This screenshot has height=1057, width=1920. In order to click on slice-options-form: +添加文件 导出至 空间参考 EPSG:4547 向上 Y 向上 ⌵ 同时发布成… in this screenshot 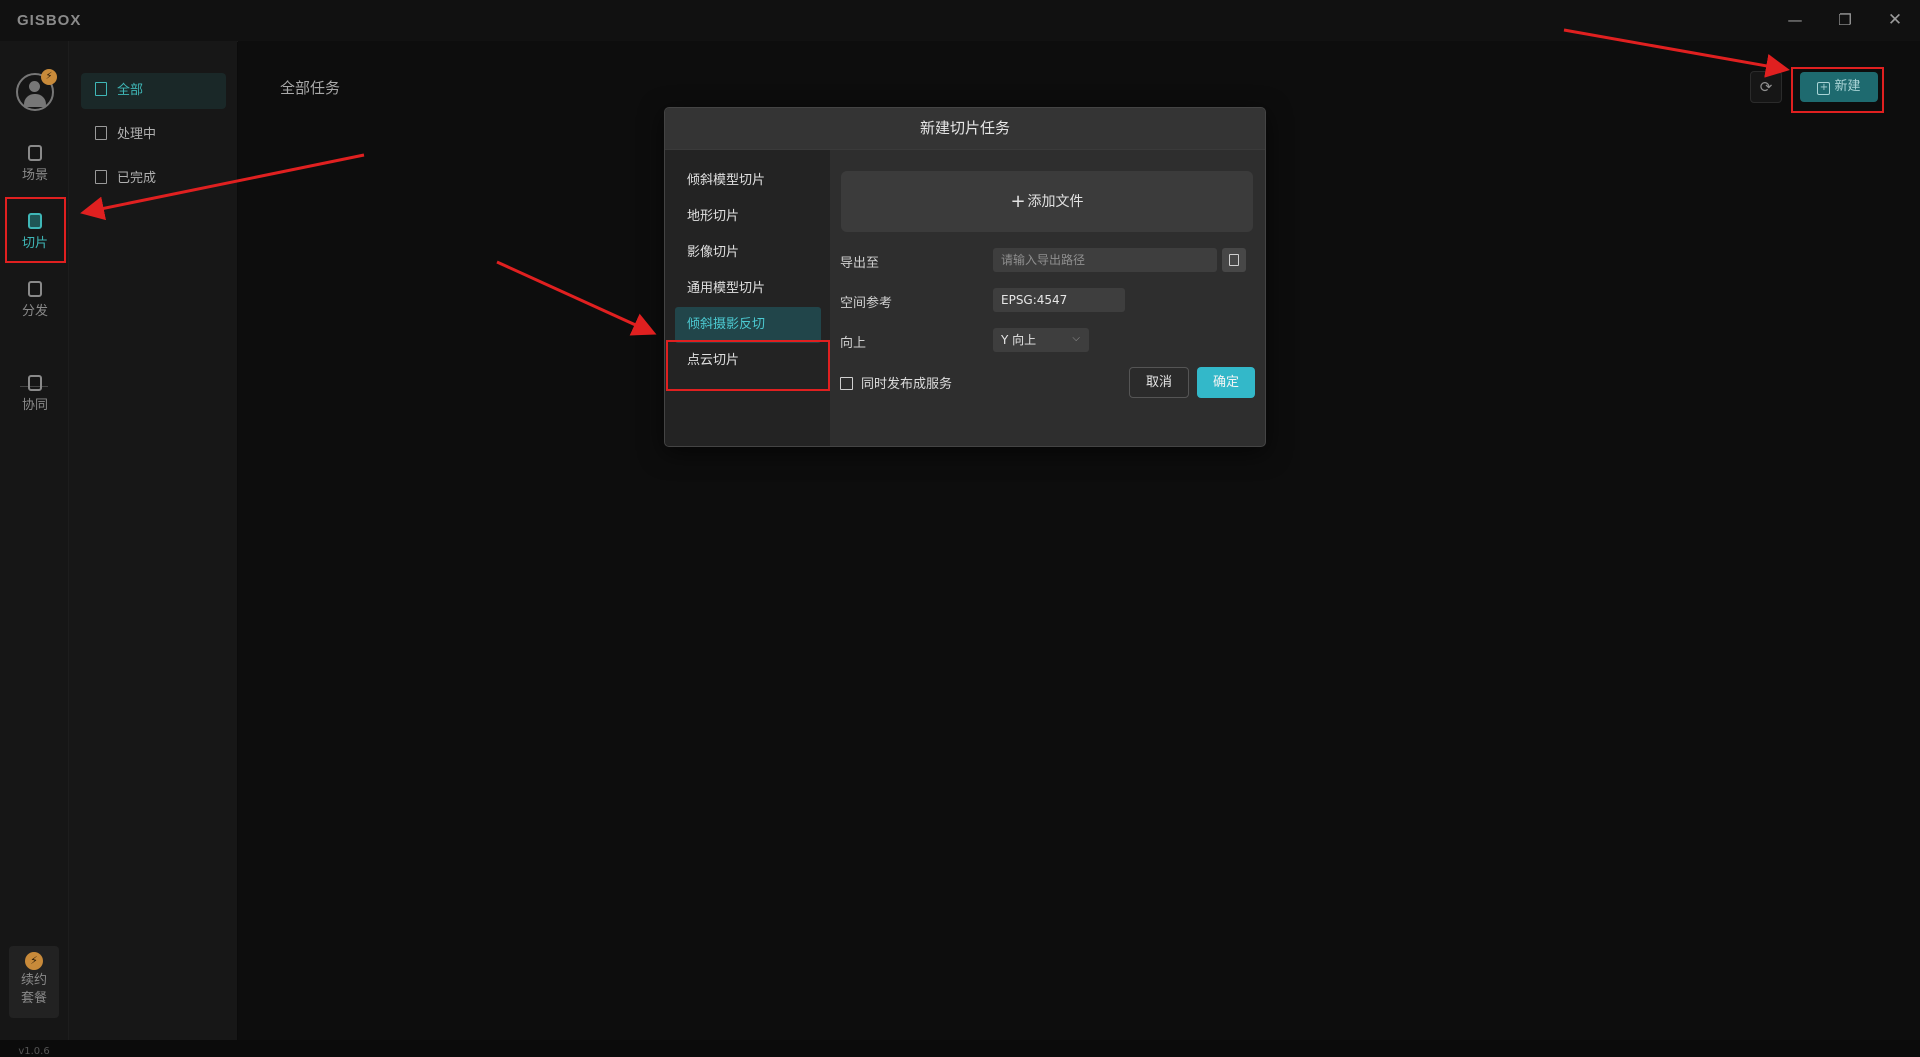, I will do `click(1047, 298)`.